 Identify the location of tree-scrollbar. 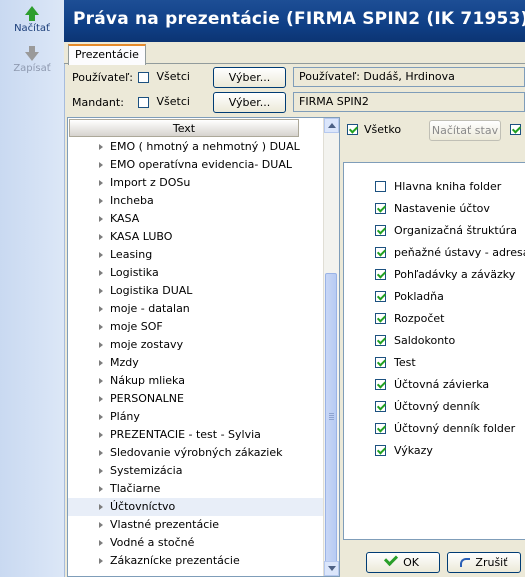
(331, 347).